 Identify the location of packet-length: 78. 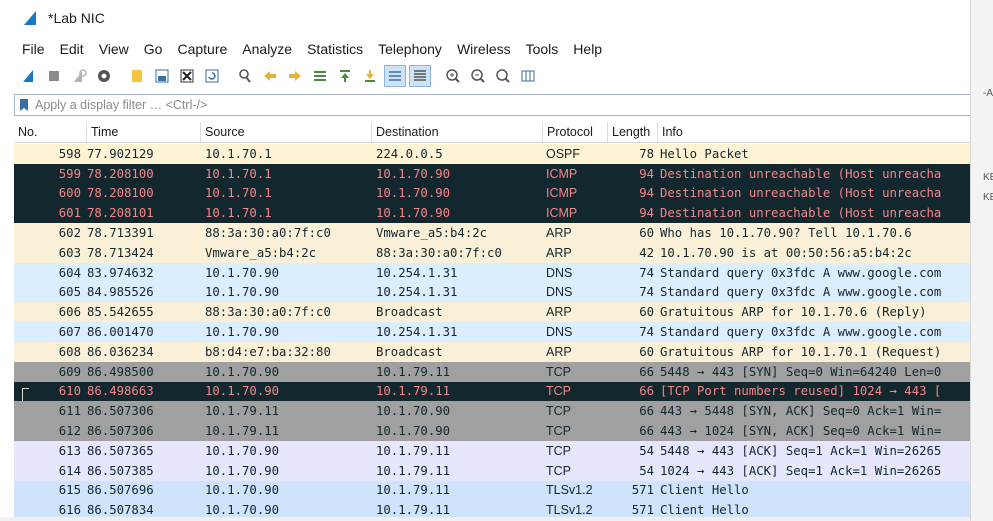
(646, 153).